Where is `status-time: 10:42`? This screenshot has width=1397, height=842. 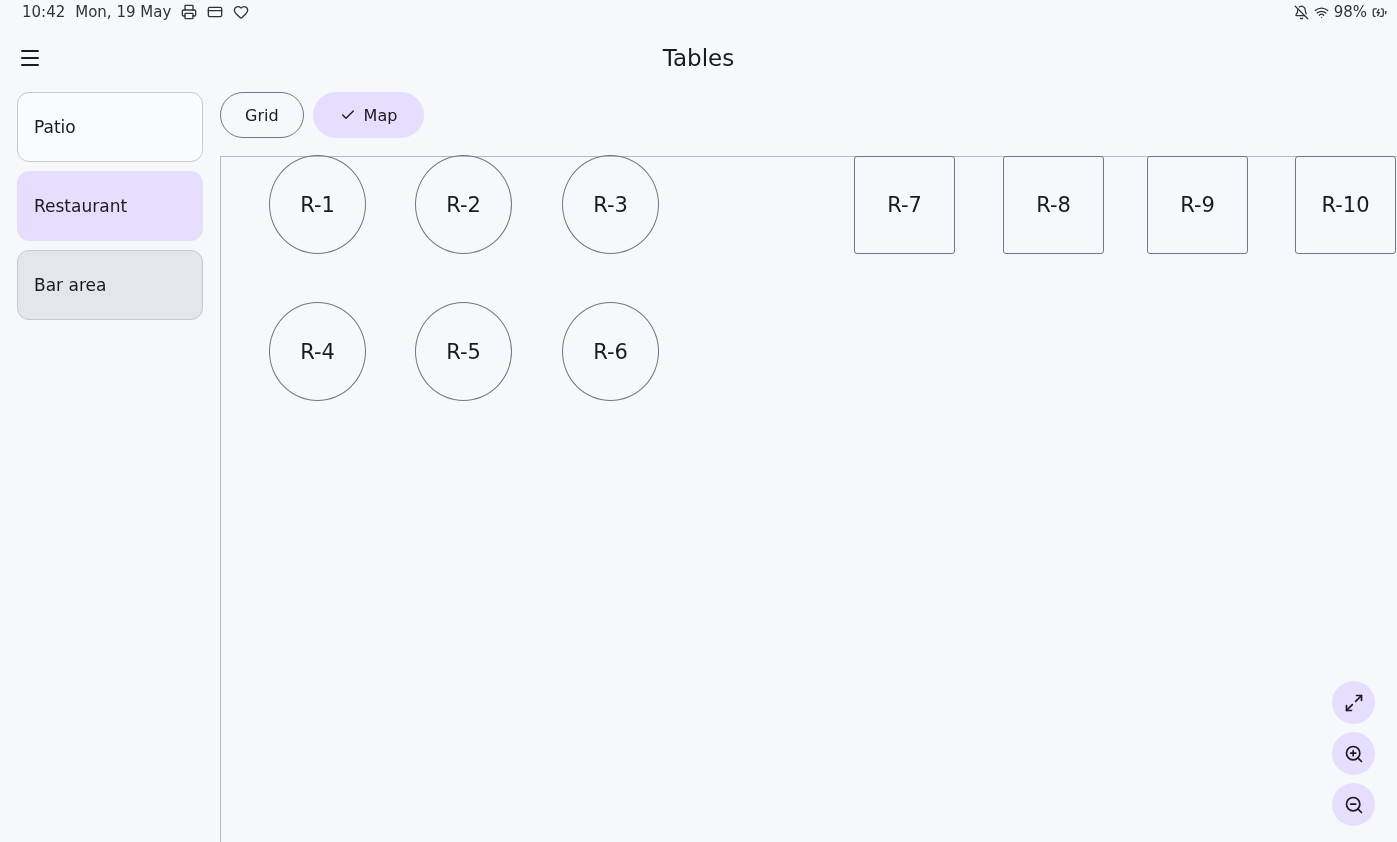
status-time: 10:42 is located at coordinates (44, 12).